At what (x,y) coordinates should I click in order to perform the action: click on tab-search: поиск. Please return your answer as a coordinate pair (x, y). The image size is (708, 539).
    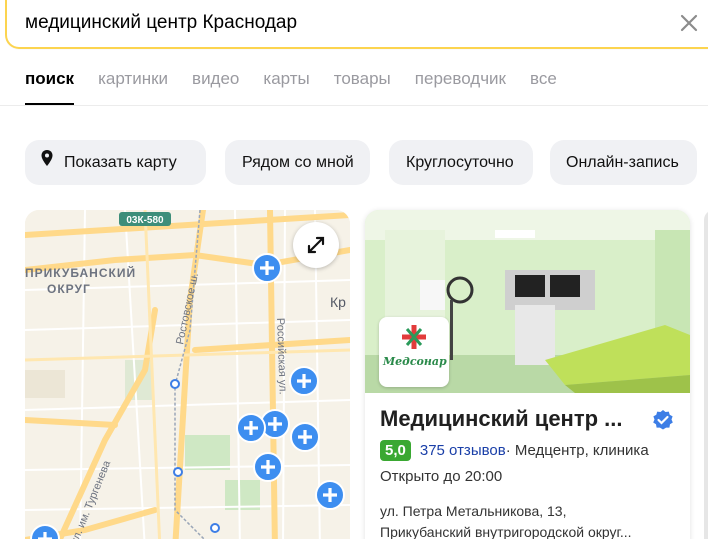
    Looking at the image, I should click on (50, 87).